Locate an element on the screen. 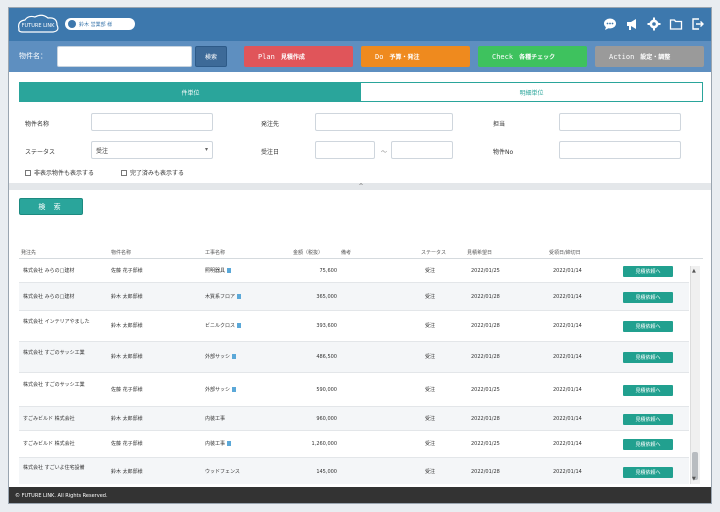 The height and width of the screenshot is (512, 720). search-button: 検索 is located at coordinates (211, 56).